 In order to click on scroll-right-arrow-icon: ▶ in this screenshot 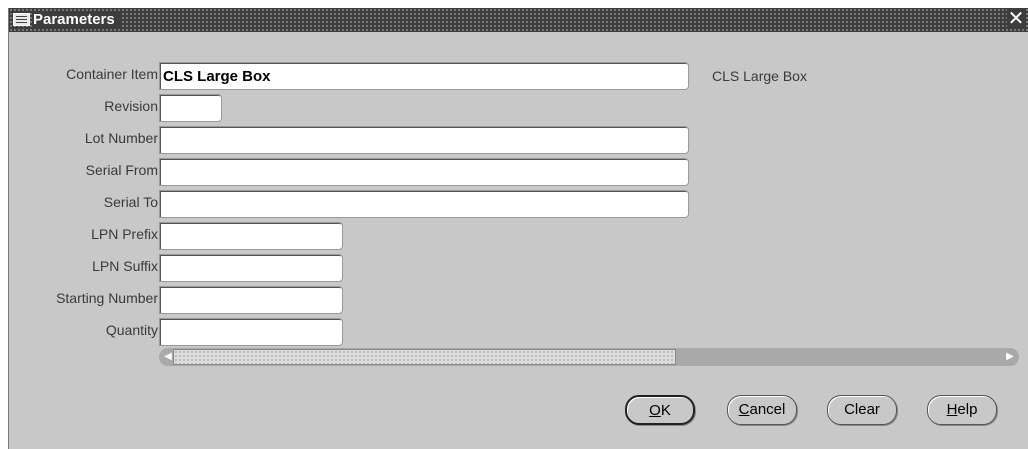, I will do `click(1010, 357)`.